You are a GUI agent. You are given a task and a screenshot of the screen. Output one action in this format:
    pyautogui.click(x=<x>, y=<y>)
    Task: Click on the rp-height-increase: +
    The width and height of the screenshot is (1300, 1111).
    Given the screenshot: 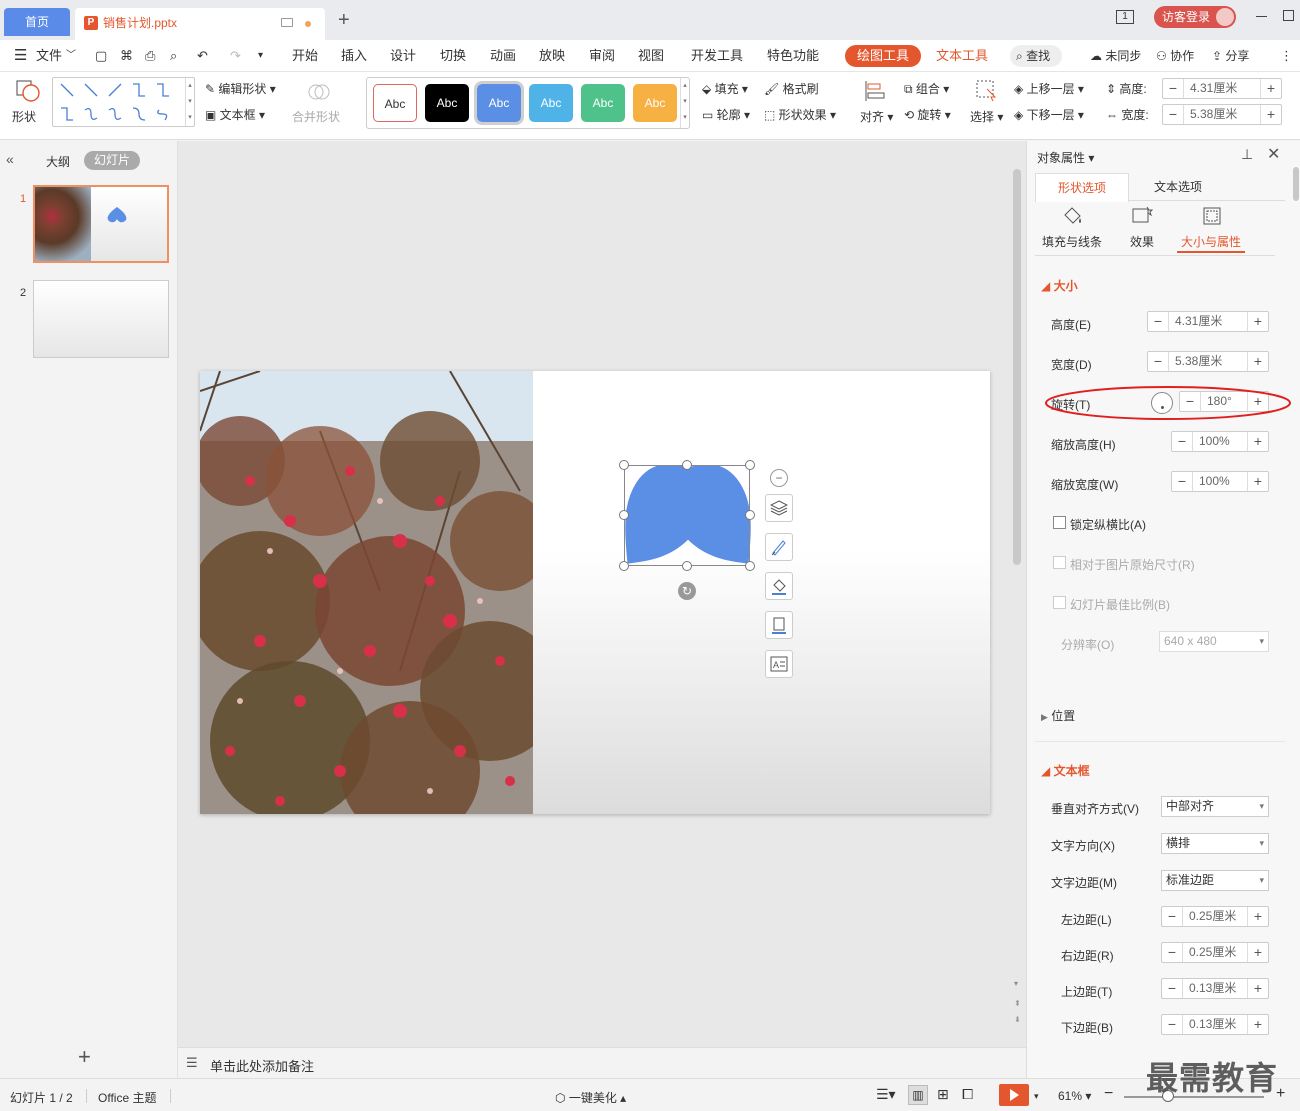 What is the action you would take?
    pyautogui.click(x=1258, y=321)
    